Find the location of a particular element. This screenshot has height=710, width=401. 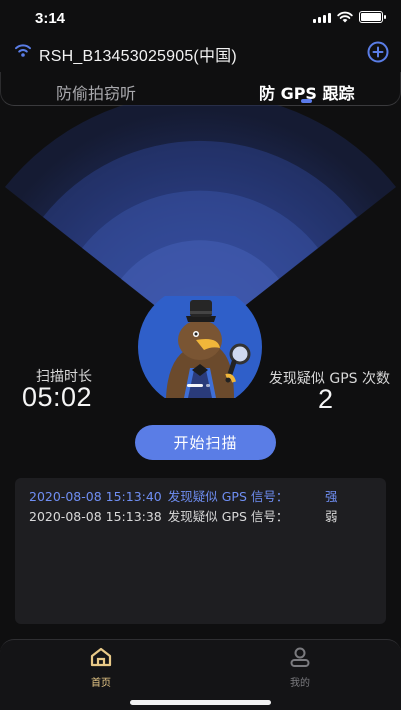

gps-count-value: 2 is located at coordinates (326, 399).